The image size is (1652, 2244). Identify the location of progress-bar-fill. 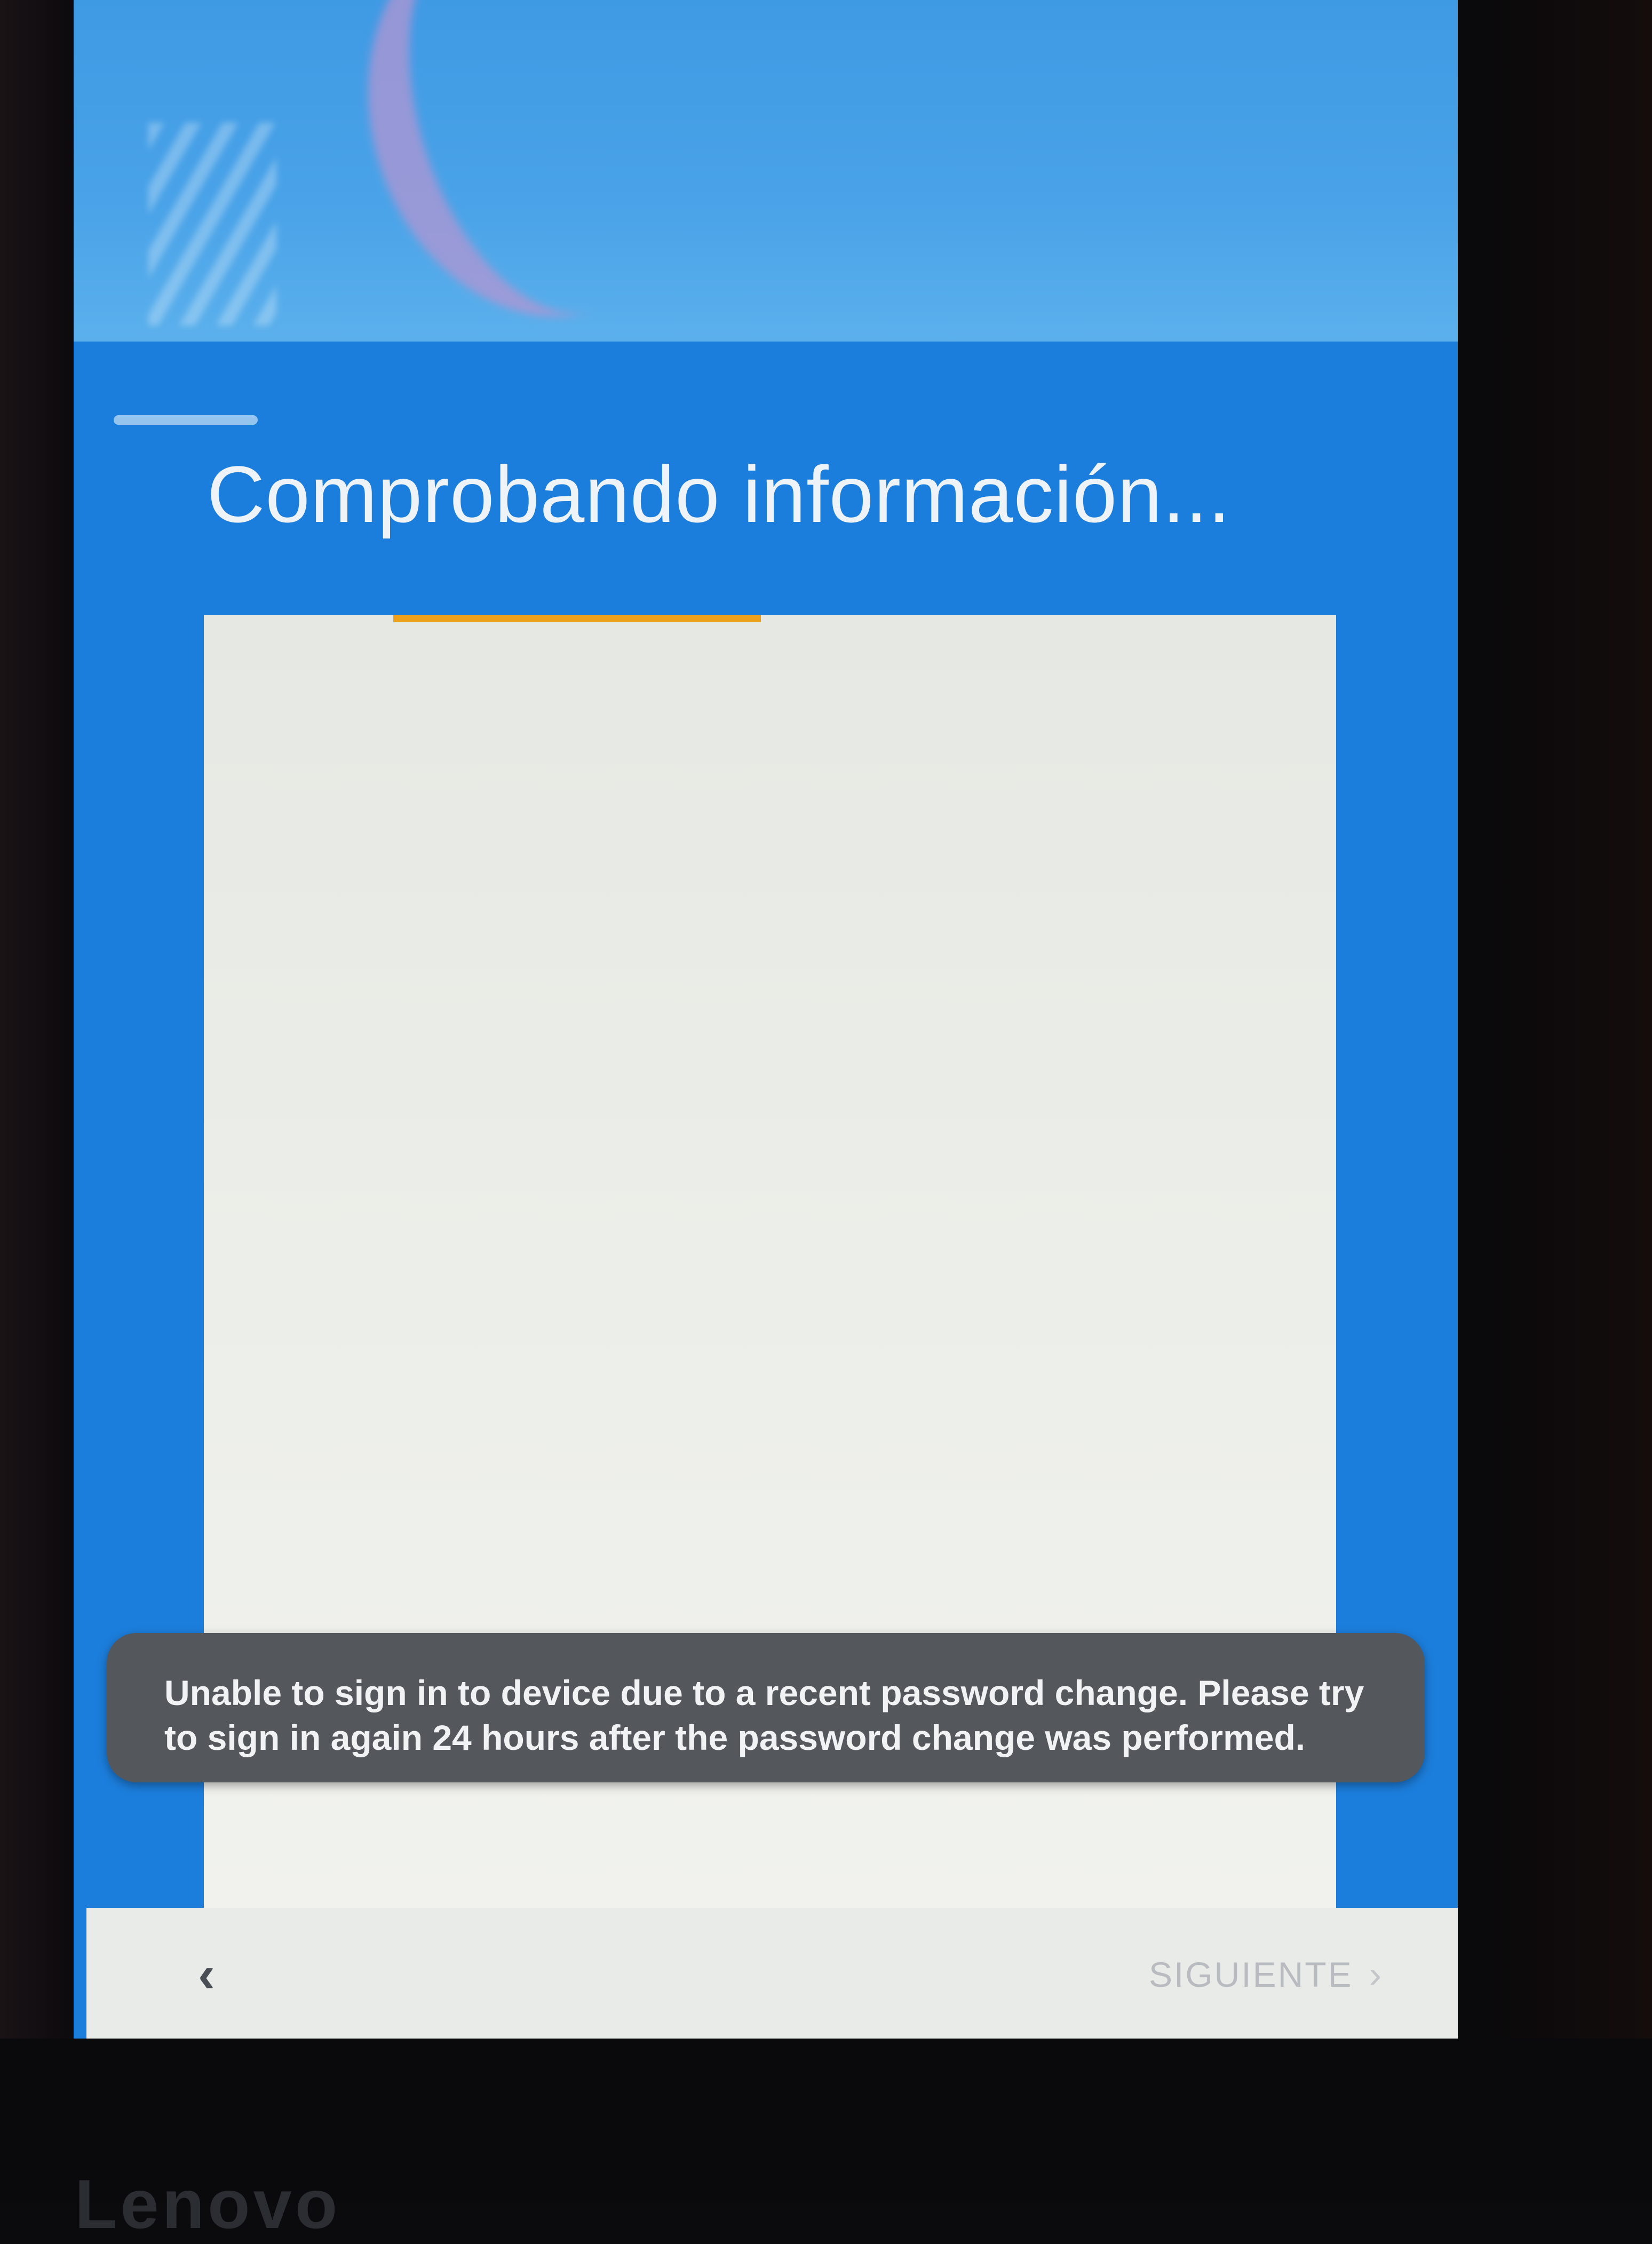
(577, 618).